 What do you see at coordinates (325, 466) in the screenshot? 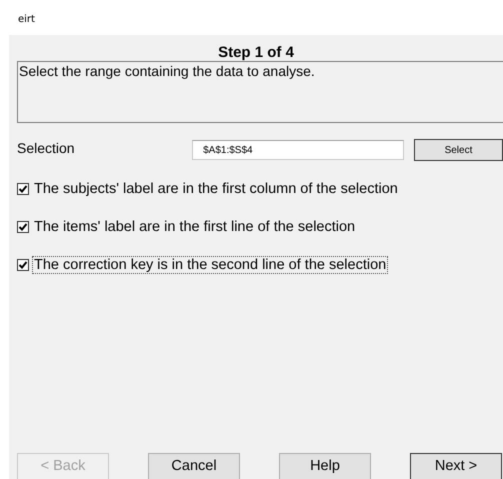
I see `wizard-button: Help` at bounding box center [325, 466].